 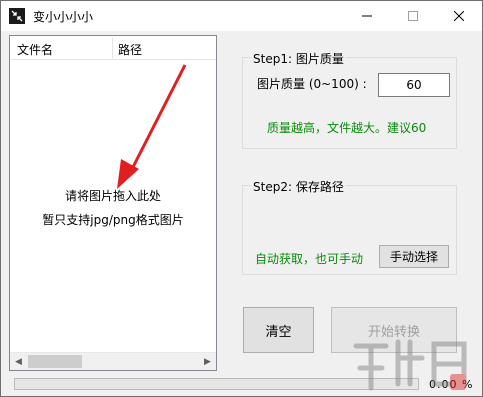 What do you see at coordinates (309, 259) in the screenshot?
I see `auto-path-text: 自动获取，也可手动` at bounding box center [309, 259].